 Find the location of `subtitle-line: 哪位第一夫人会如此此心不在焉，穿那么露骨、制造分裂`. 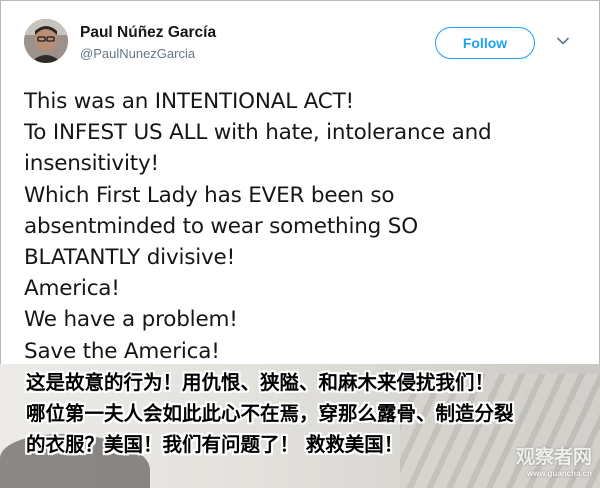

subtitle-line: 哪位第一夫人会如此此心不在焉，穿那么露骨、制造分裂 is located at coordinates (270, 413).